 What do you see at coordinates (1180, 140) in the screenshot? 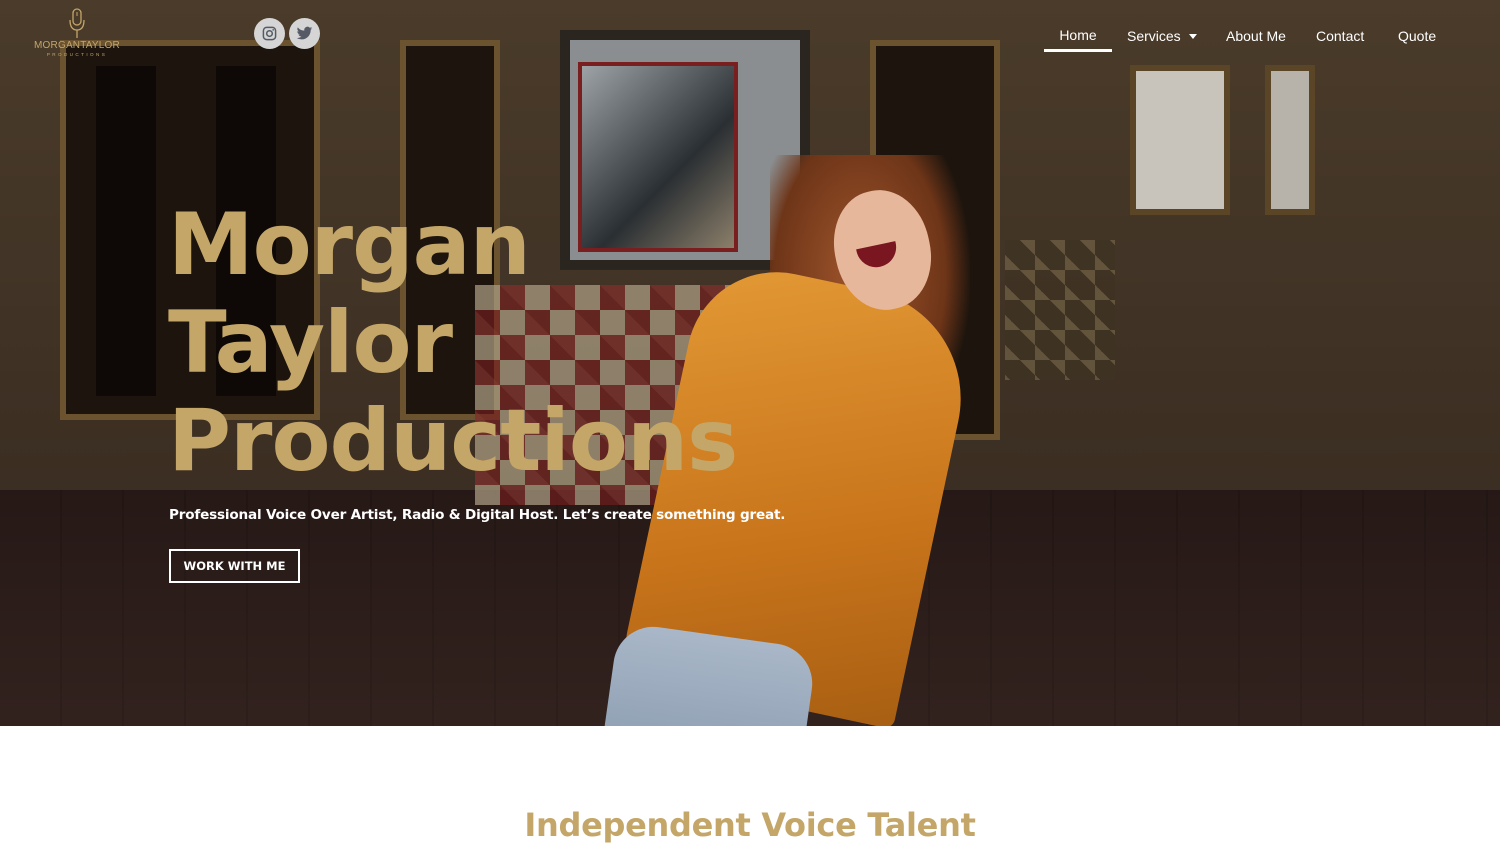
I see `background-window-right` at bounding box center [1180, 140].